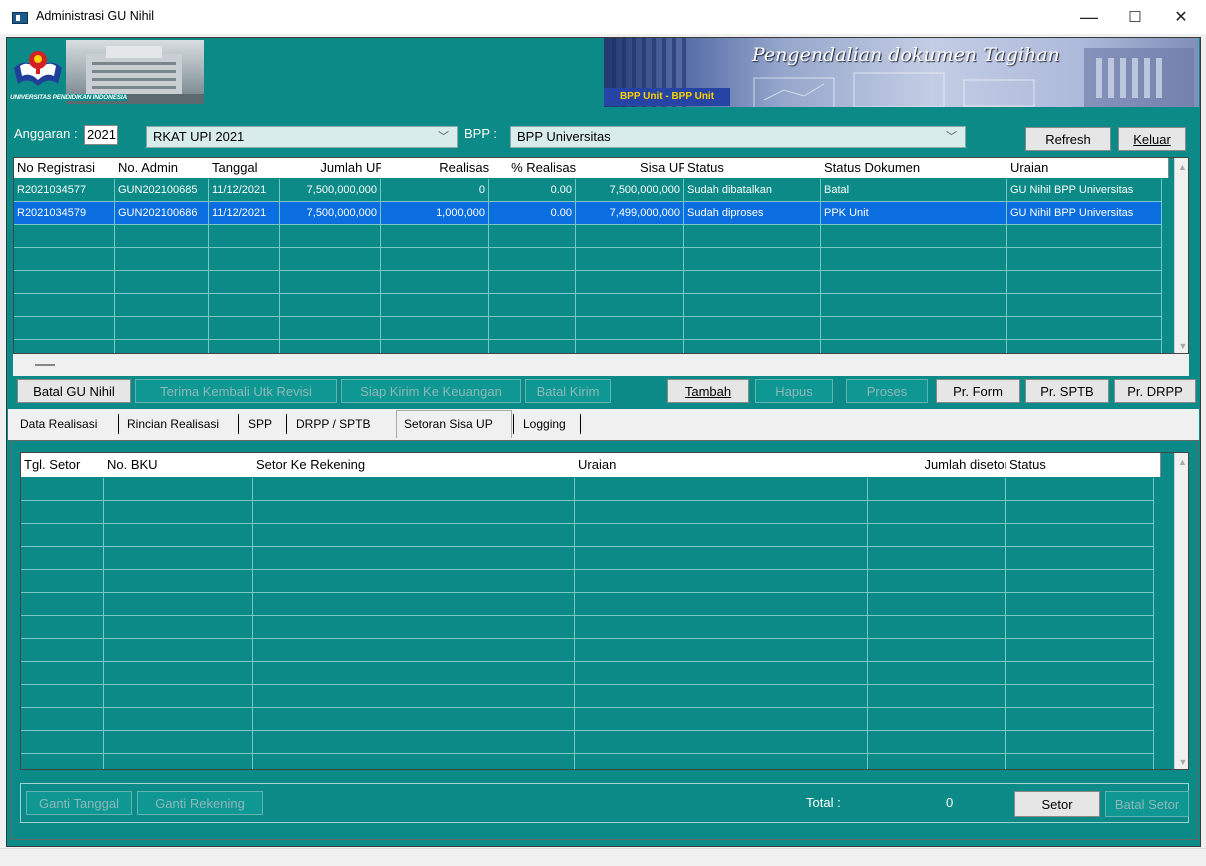 The width and height of the screenshot is (1206, 866). What do you see at coordinates (532, 213) in the screenshot?
I see `table-cell: 0.00` at bounding box center [532, 213].